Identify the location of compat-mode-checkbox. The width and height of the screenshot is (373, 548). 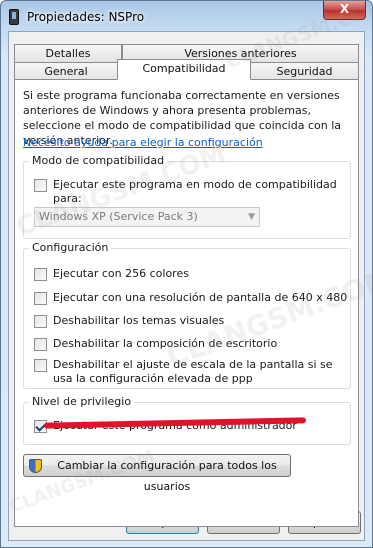
(40, 185).